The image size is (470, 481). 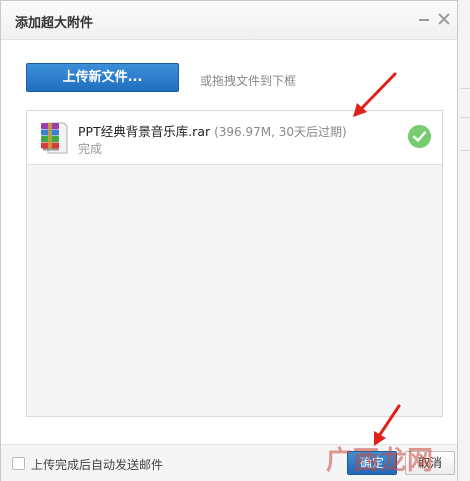 I want to click on drag-hint-text: 或拖拽文件到下框, so click(x=248, y=81).